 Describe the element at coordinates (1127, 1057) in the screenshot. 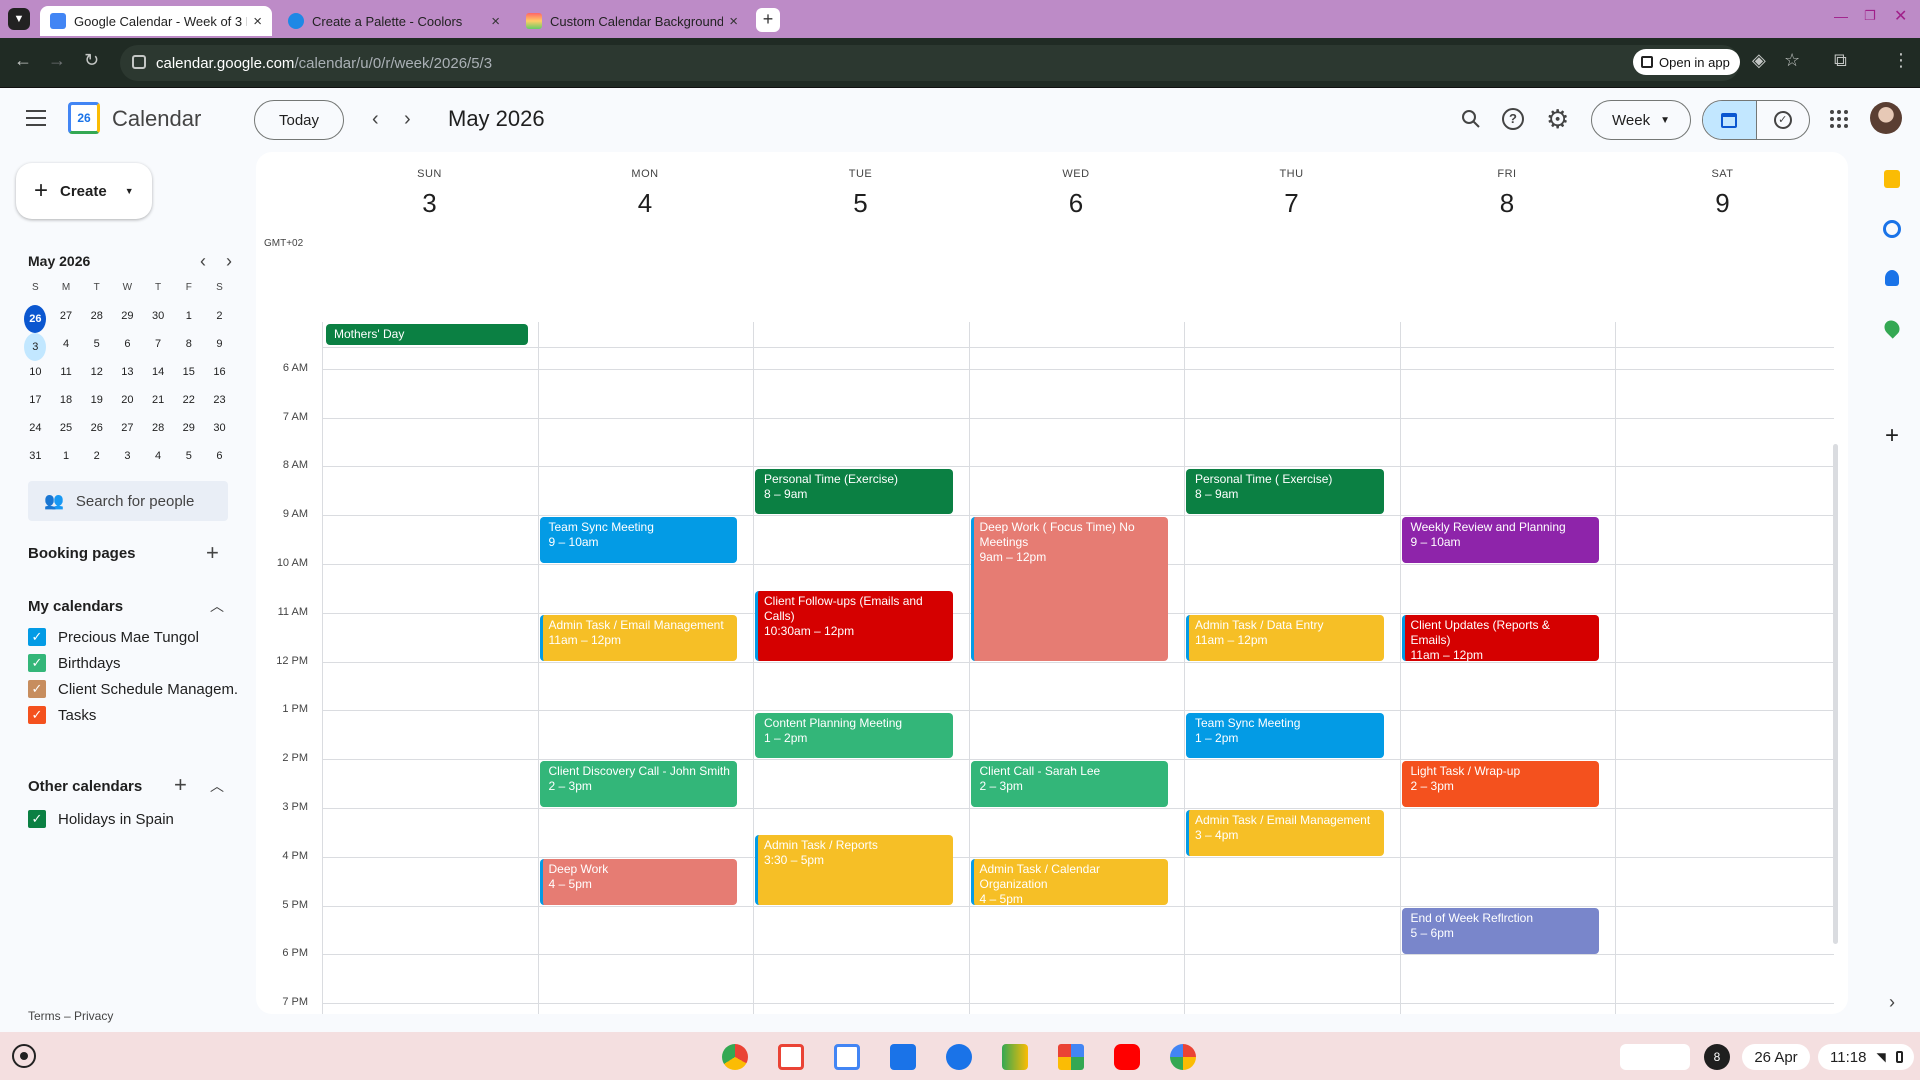

I see `youtube-icon` at that location.